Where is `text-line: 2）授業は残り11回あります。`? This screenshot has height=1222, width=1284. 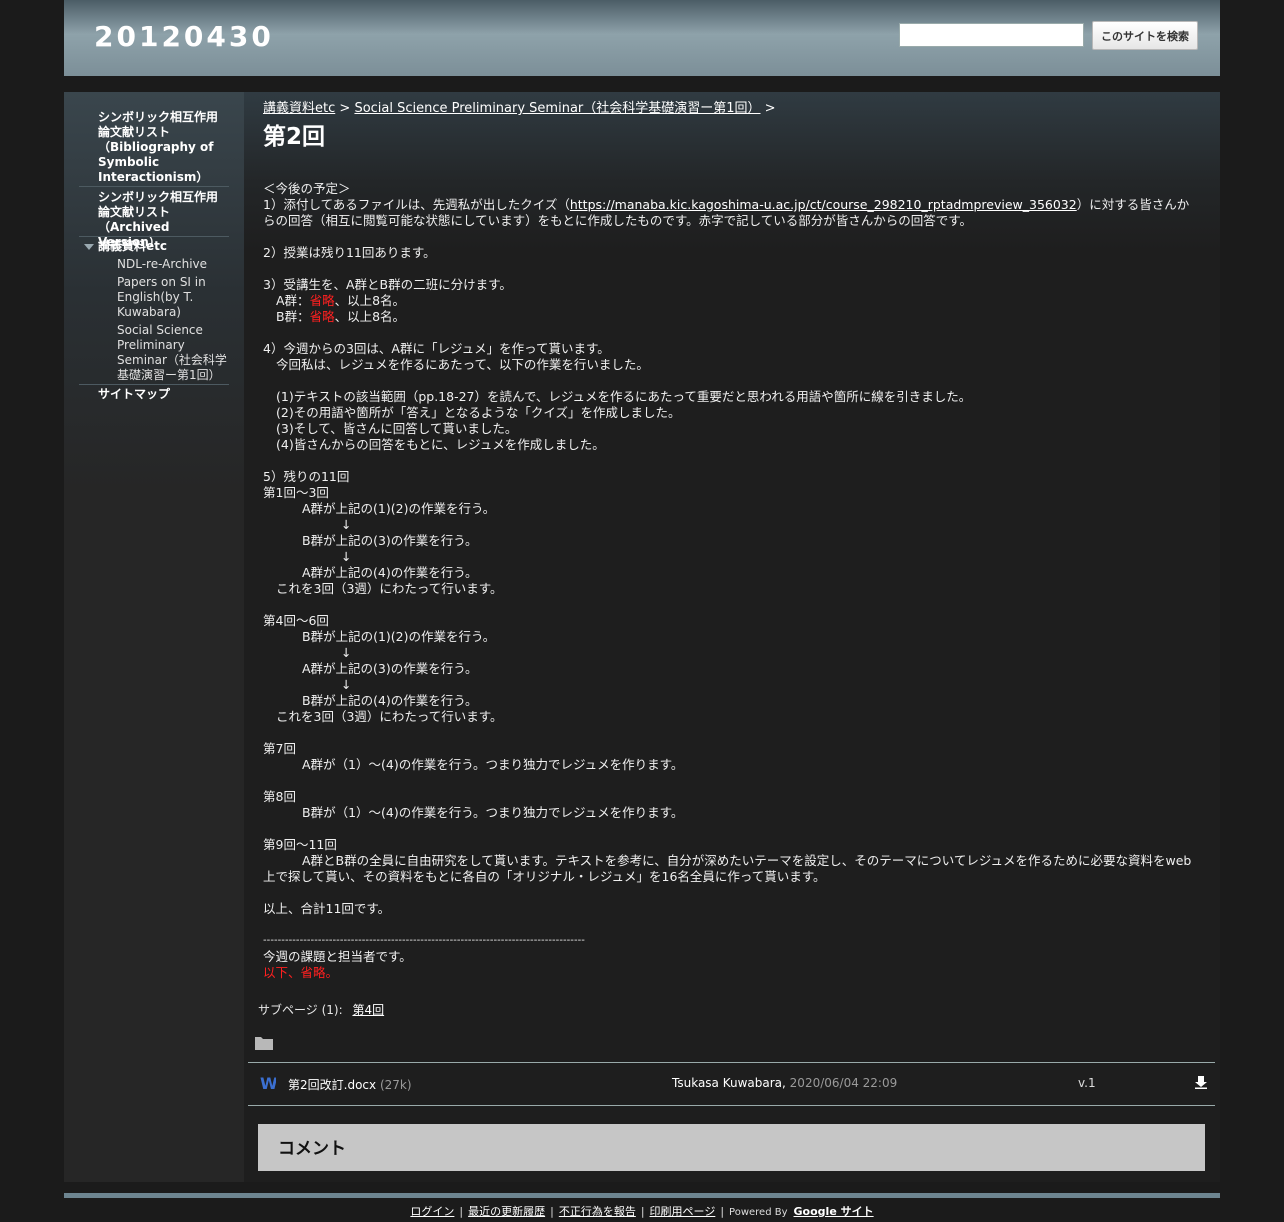 text-line: 2）授業は残り11回あります。 is located at coordinates (349, 252).